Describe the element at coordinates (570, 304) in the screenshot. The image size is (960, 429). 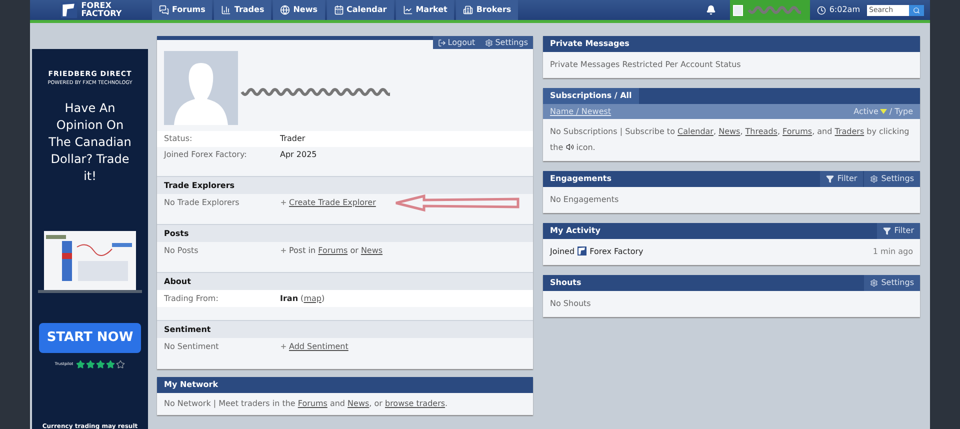
I see `panel-text: No Shouts` at that location.